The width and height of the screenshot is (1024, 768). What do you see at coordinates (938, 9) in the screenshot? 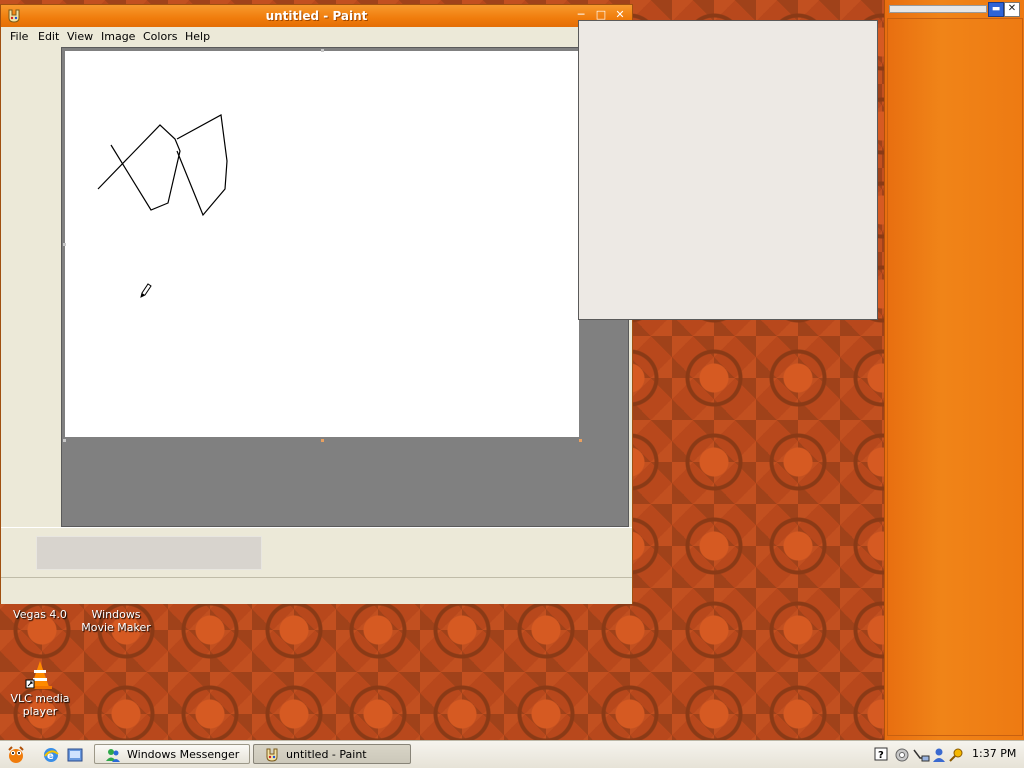
I see `side-panel-progress` at bounding box center [938, 9].